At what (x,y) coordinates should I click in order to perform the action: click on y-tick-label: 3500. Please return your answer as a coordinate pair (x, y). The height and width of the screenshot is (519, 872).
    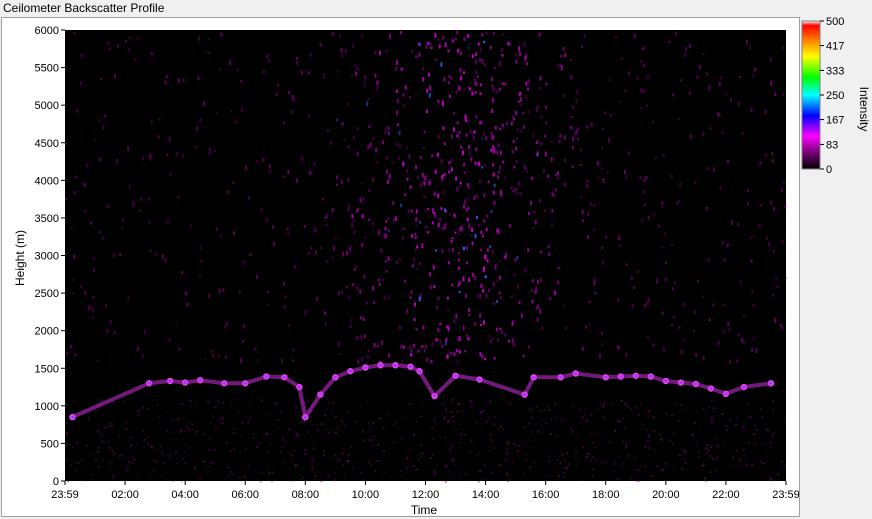
    Looking at the image, I should click on (47, 219).